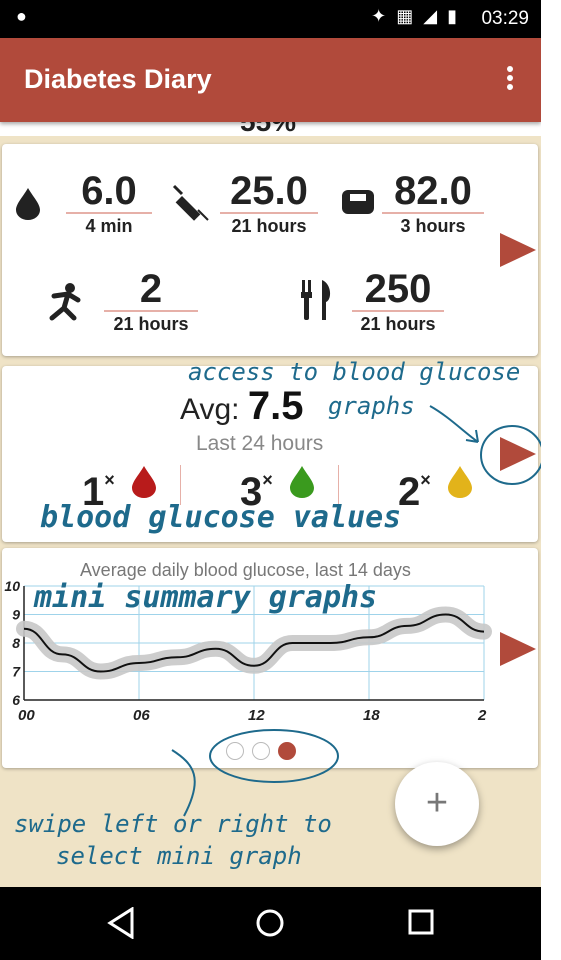 This screenshot has height=960, width=561. I want to click on exercise-value: 2, so click(151, 289).